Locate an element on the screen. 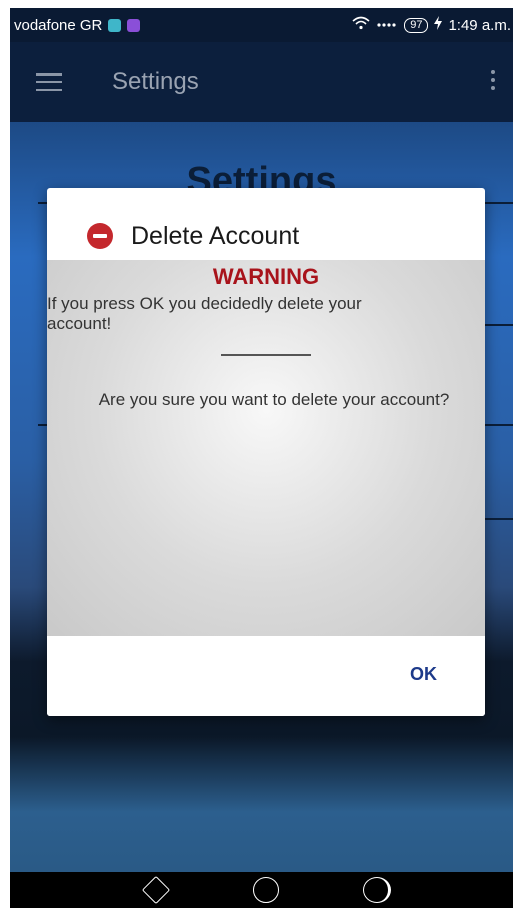  nav-recent-icon is located at coordinates (377, 890).